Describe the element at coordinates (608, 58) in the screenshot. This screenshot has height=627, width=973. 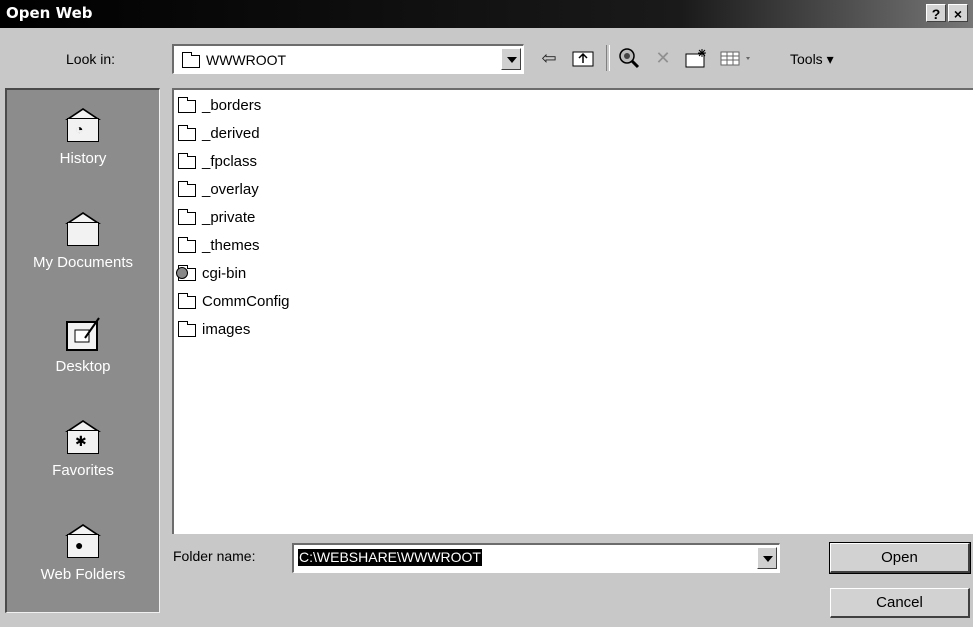
I see `toolbar-separator` at that location.